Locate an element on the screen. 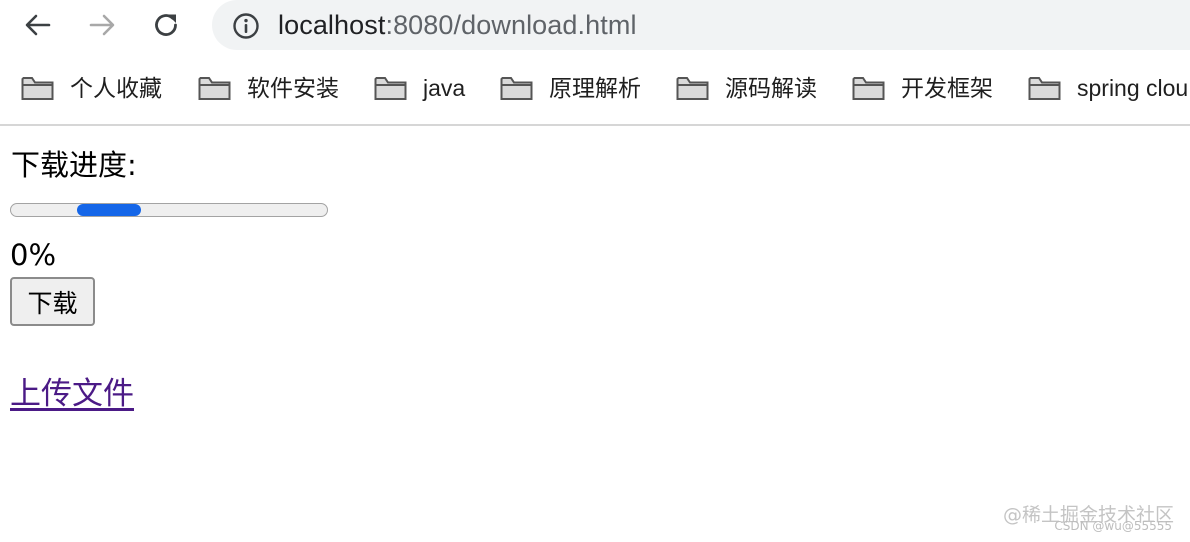 This screenshot has width=1190, height=542. download-button: 下载 is located at coordinates (52, 301).